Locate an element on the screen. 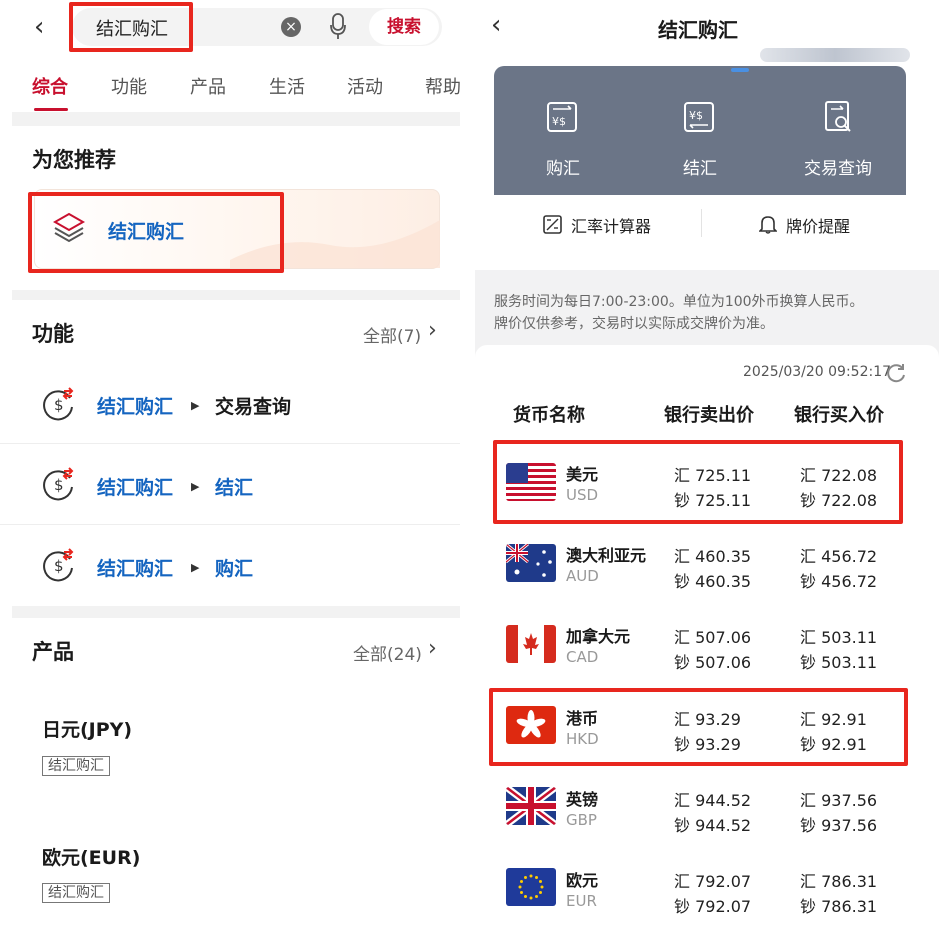  products-title: 产品 is located at coordinates (53, 652).